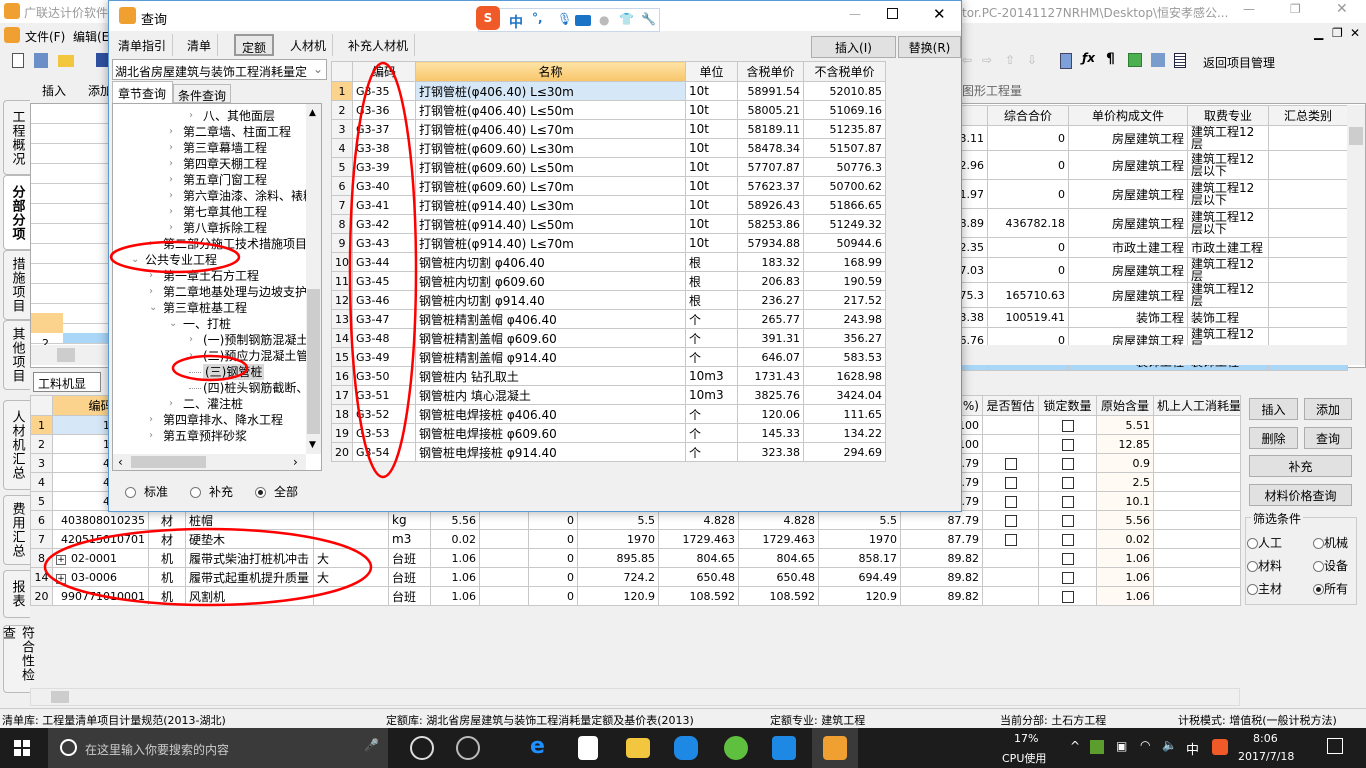  Describe the element at coordinates (608, 376) in the screenshot. I see `quota-row: 16 G3-50 钢管桩内 钻孔取土 10m3 1731.43 1628.98` at that location.